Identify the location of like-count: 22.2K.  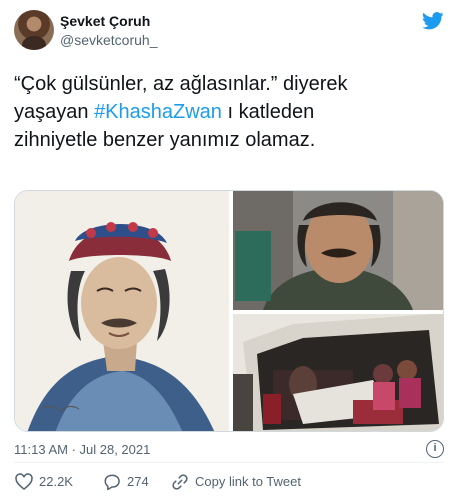
(56, 481).